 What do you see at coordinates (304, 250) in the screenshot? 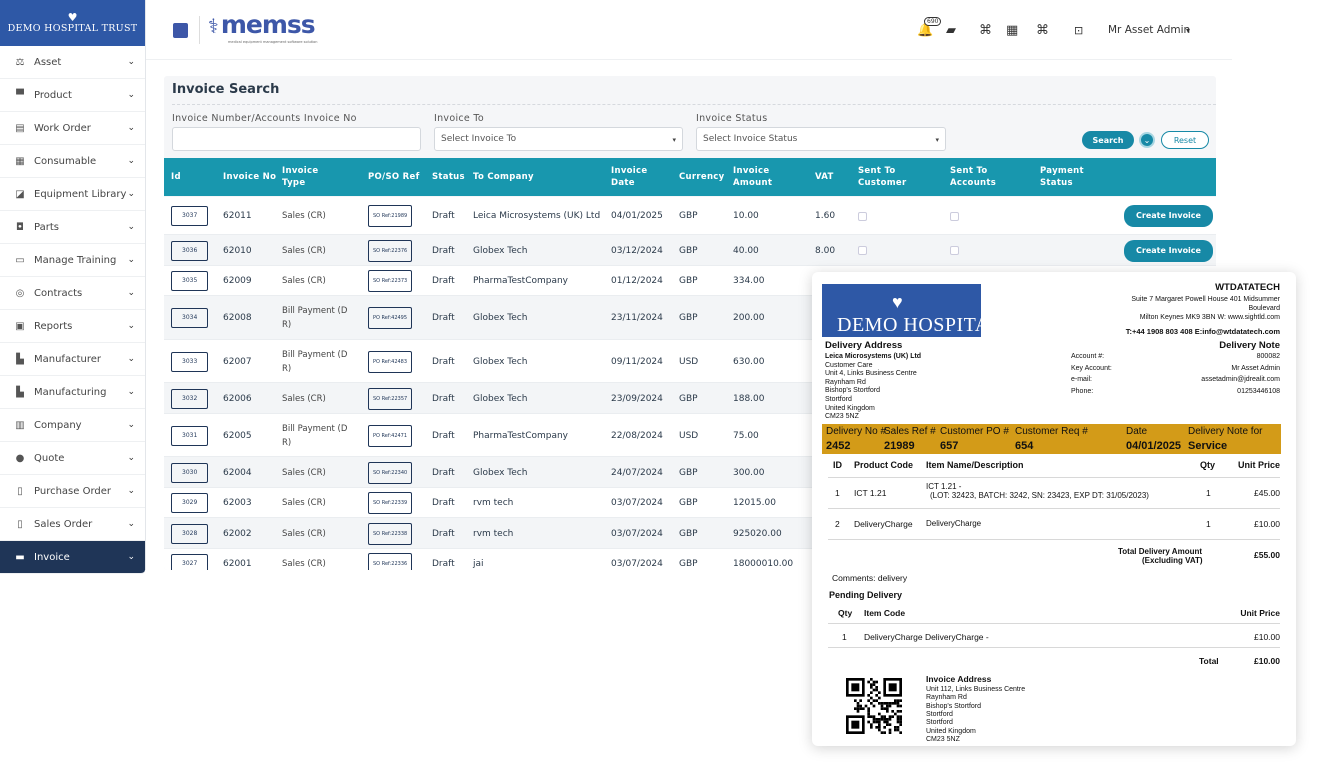
I see `invoice-type-cell: Sales (CR)` at bounding box center [304, 250].